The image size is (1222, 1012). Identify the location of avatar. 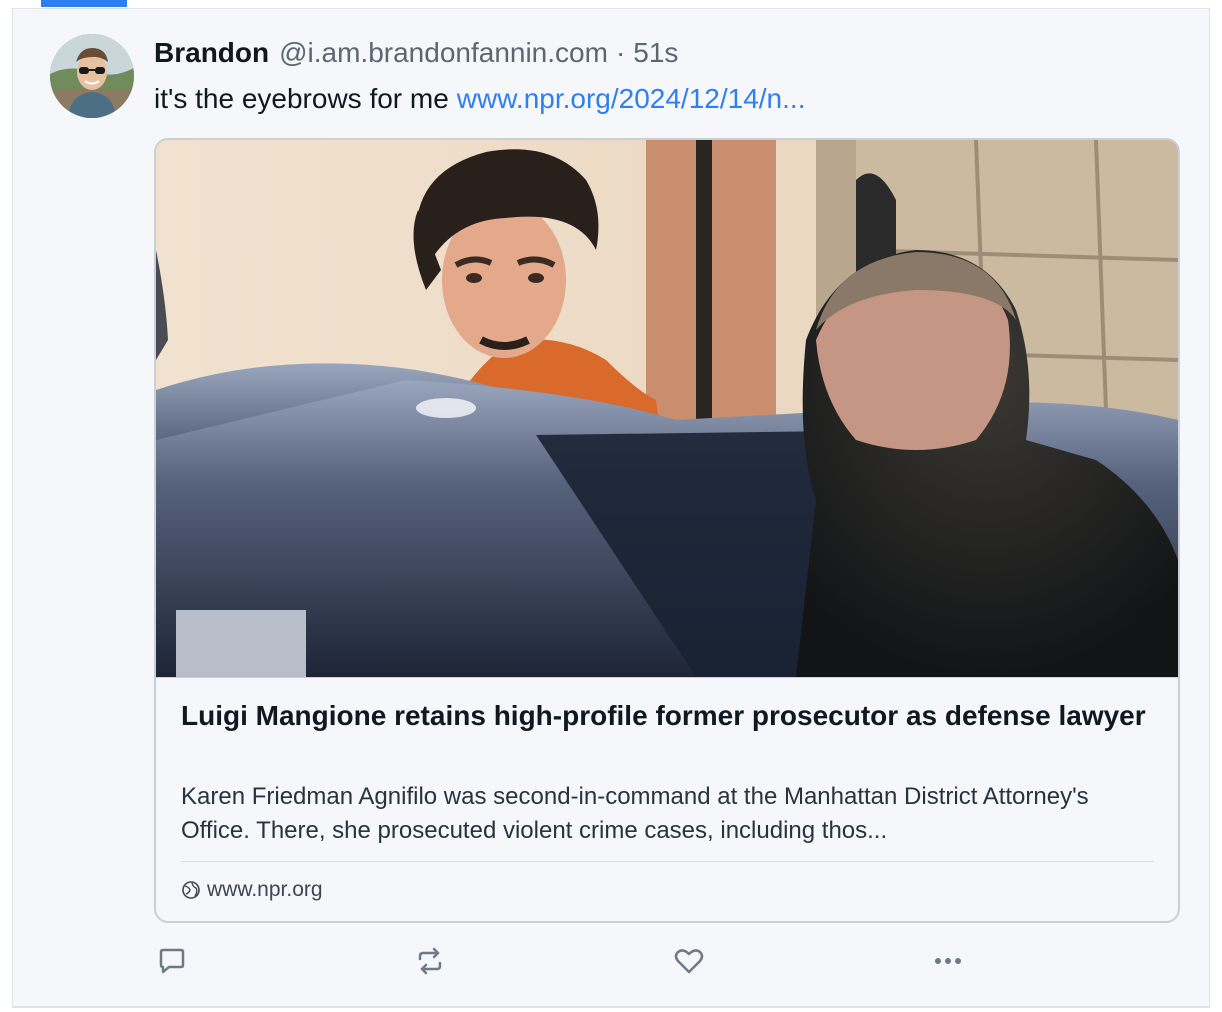
(92, 76).